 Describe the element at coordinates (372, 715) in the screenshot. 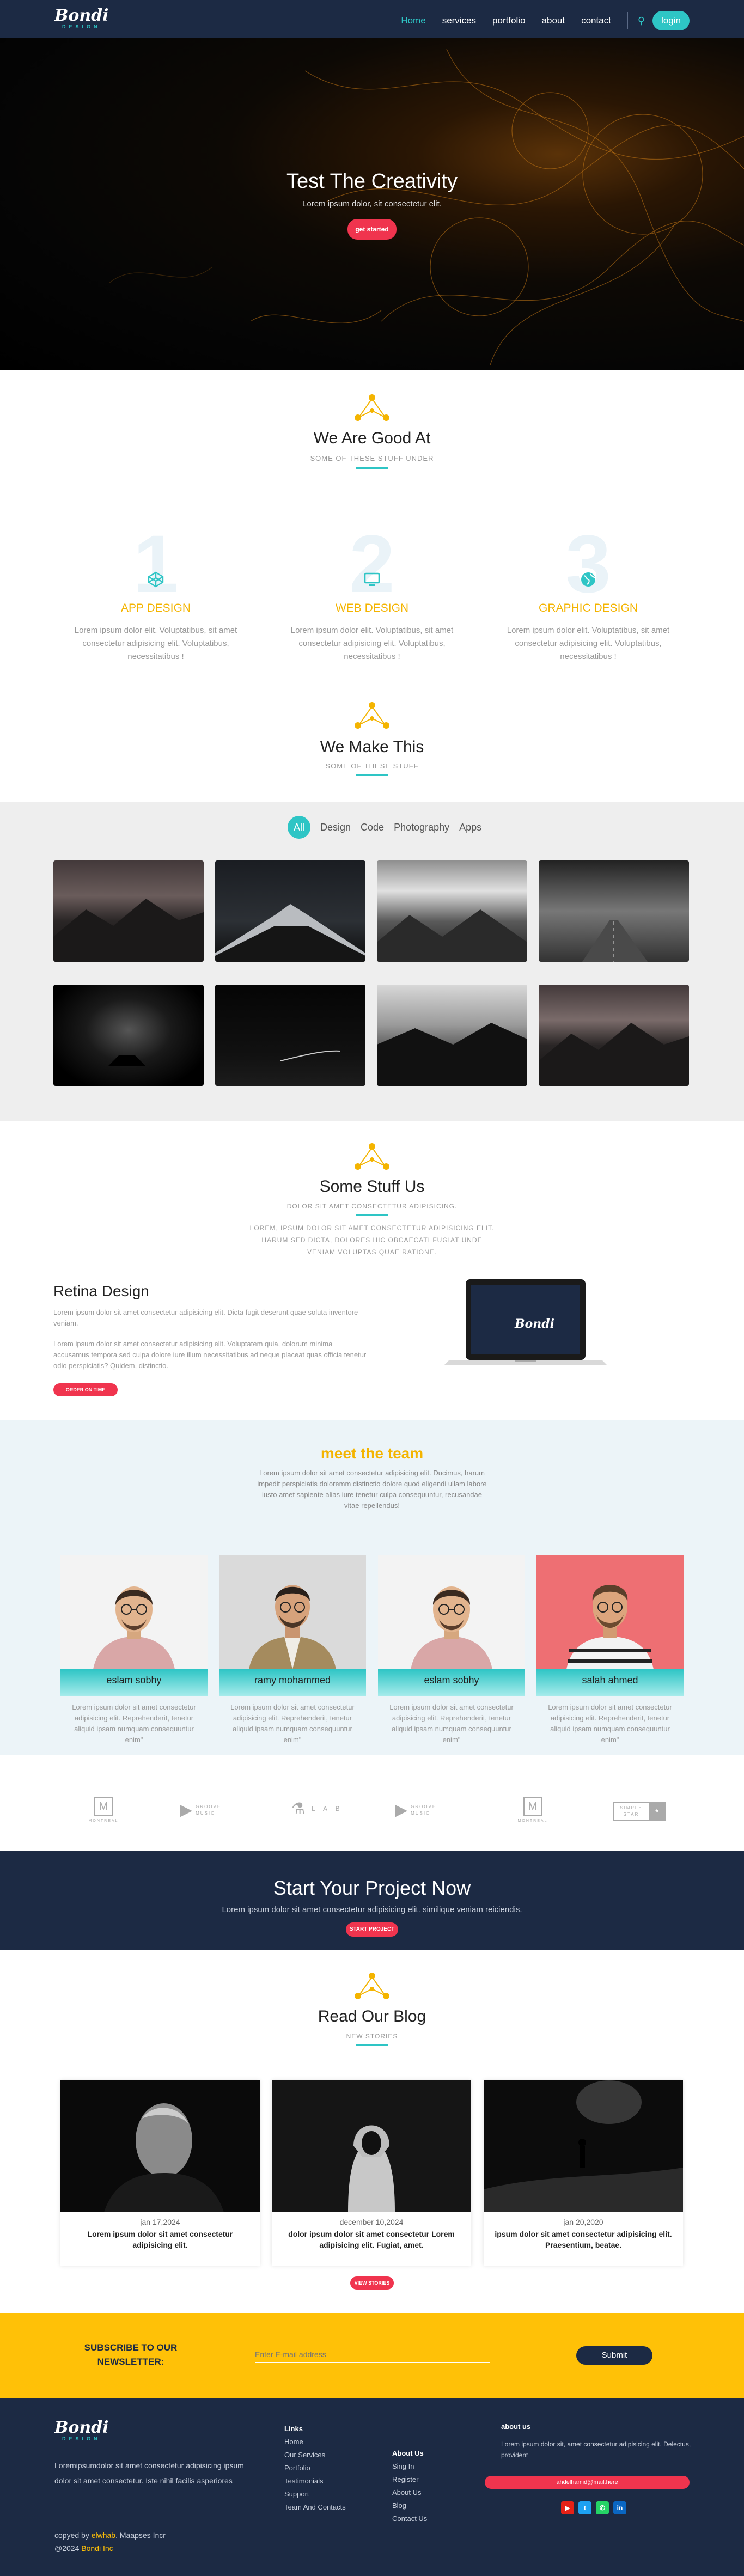

I see `molecule-icon` at that location.